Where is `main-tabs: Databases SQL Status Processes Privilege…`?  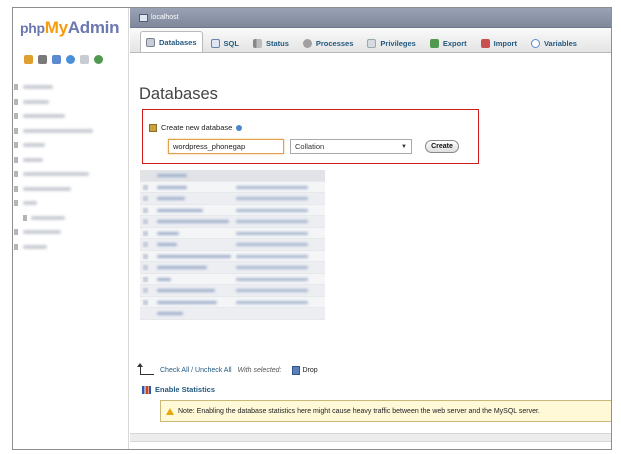 main-tabs: Databases SQL Status Processes Privilege… is located at coordinates (370, 40).